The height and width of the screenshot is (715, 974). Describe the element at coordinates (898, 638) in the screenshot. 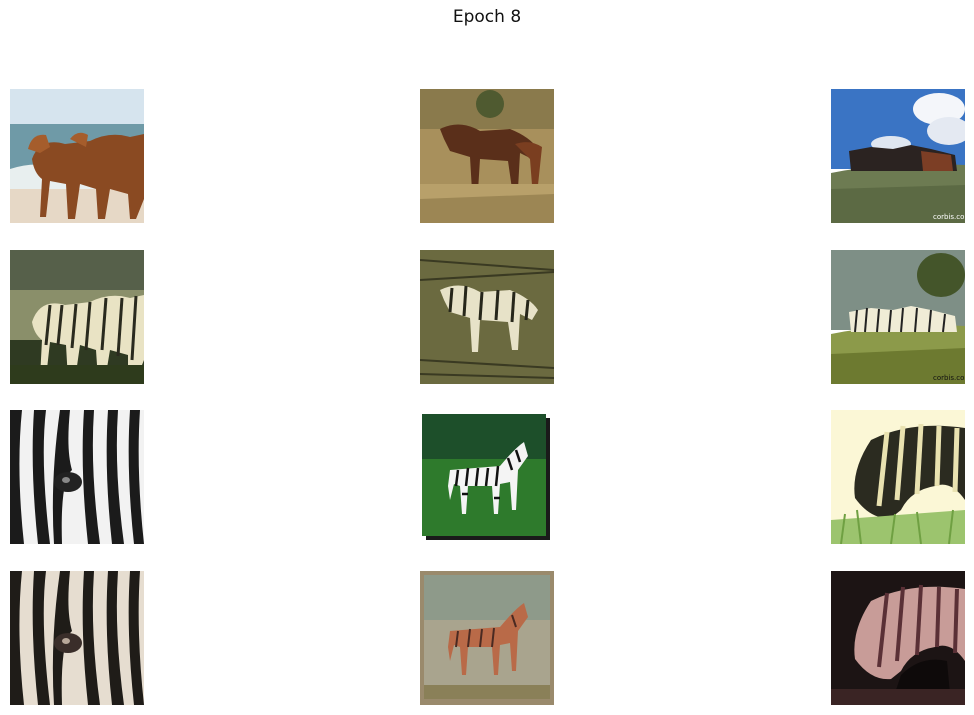

I see `image-grazing-reconstructed` at that location.